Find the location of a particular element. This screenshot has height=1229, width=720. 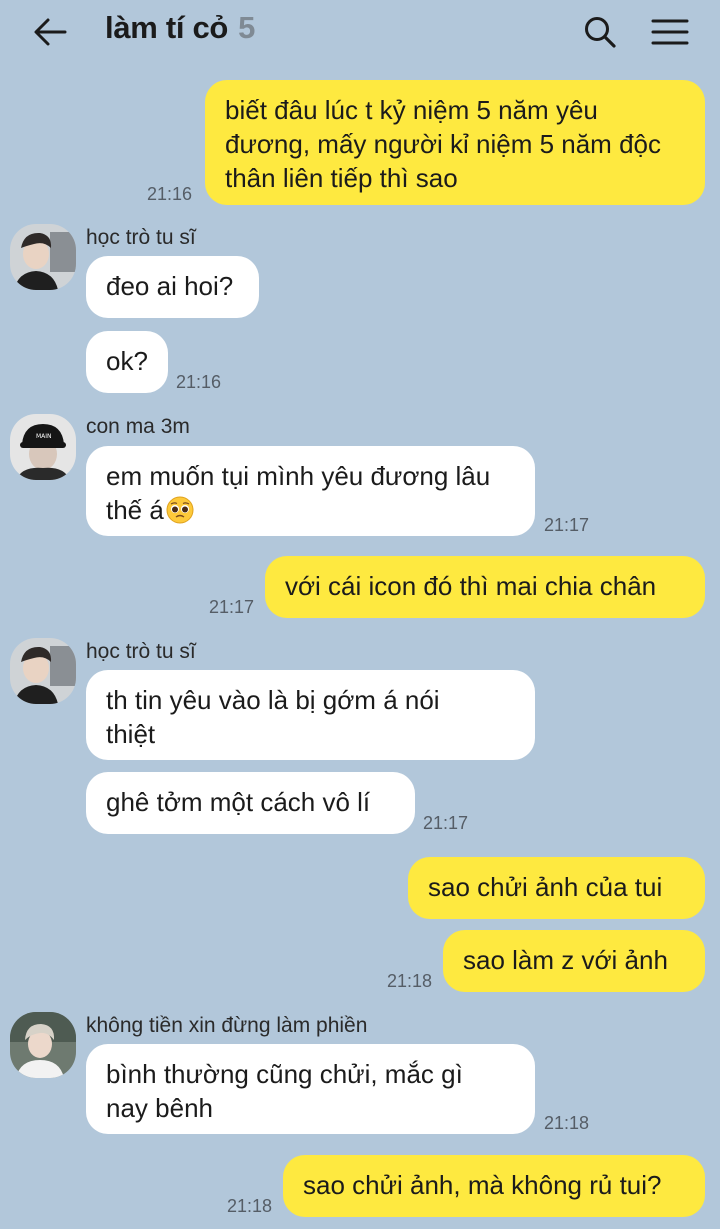

their-message-bubble: đeo ai hoi? is located at coordinates (172, 287).